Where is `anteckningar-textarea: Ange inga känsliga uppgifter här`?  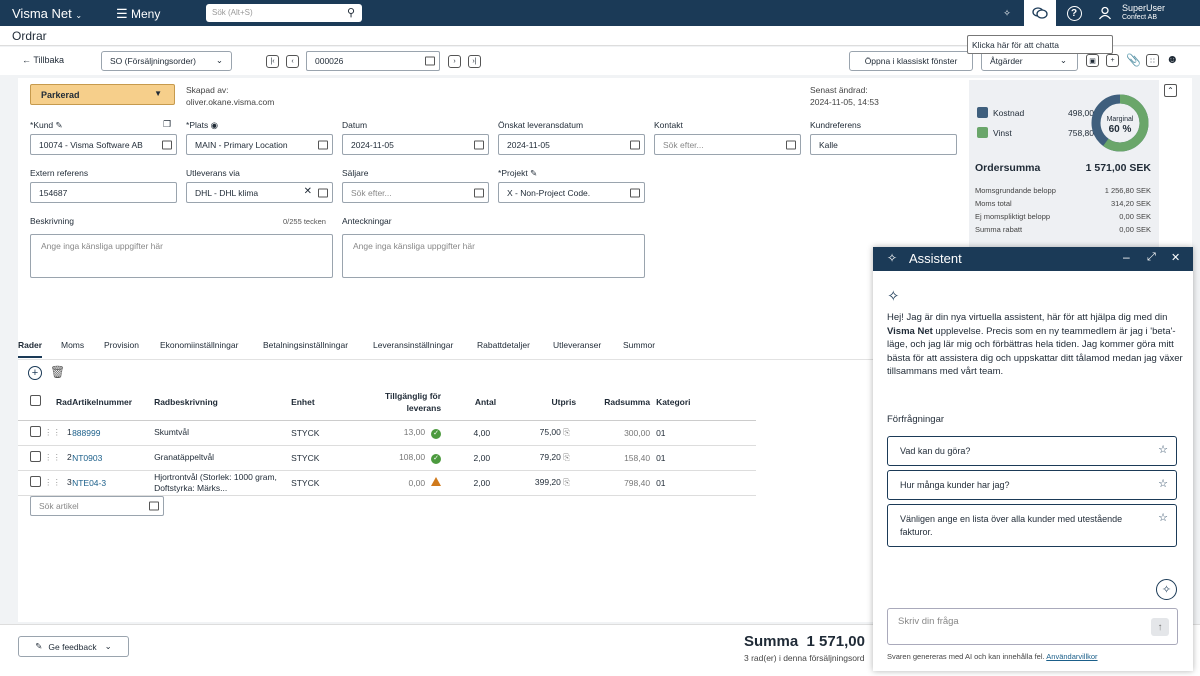
anteckningar-textarea: Ange inga känsliga uppgifter här is located at coordinates (493, 256).